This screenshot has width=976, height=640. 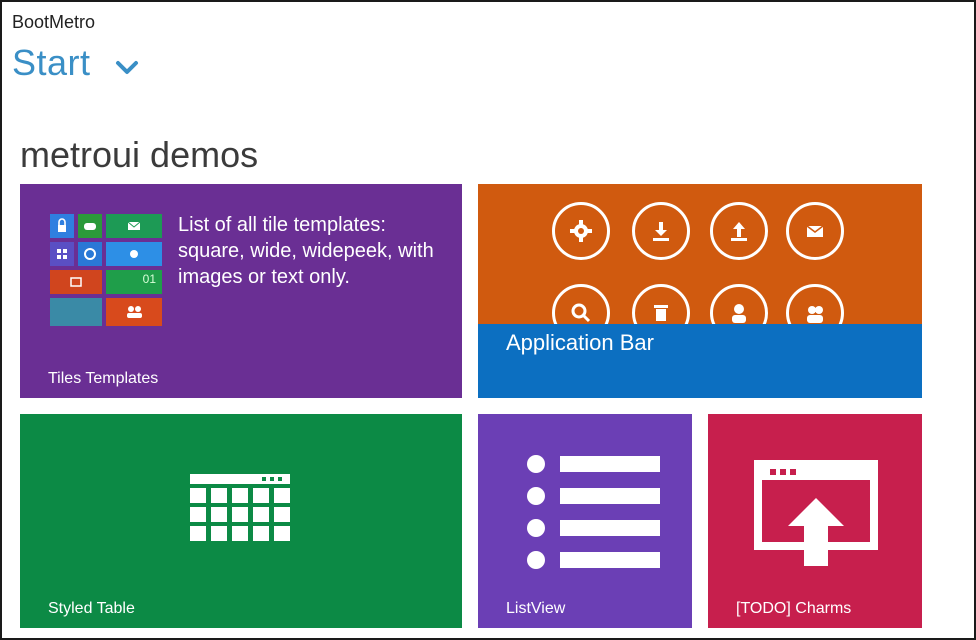 I want to click on people-icon, so click(x=134, y=312).